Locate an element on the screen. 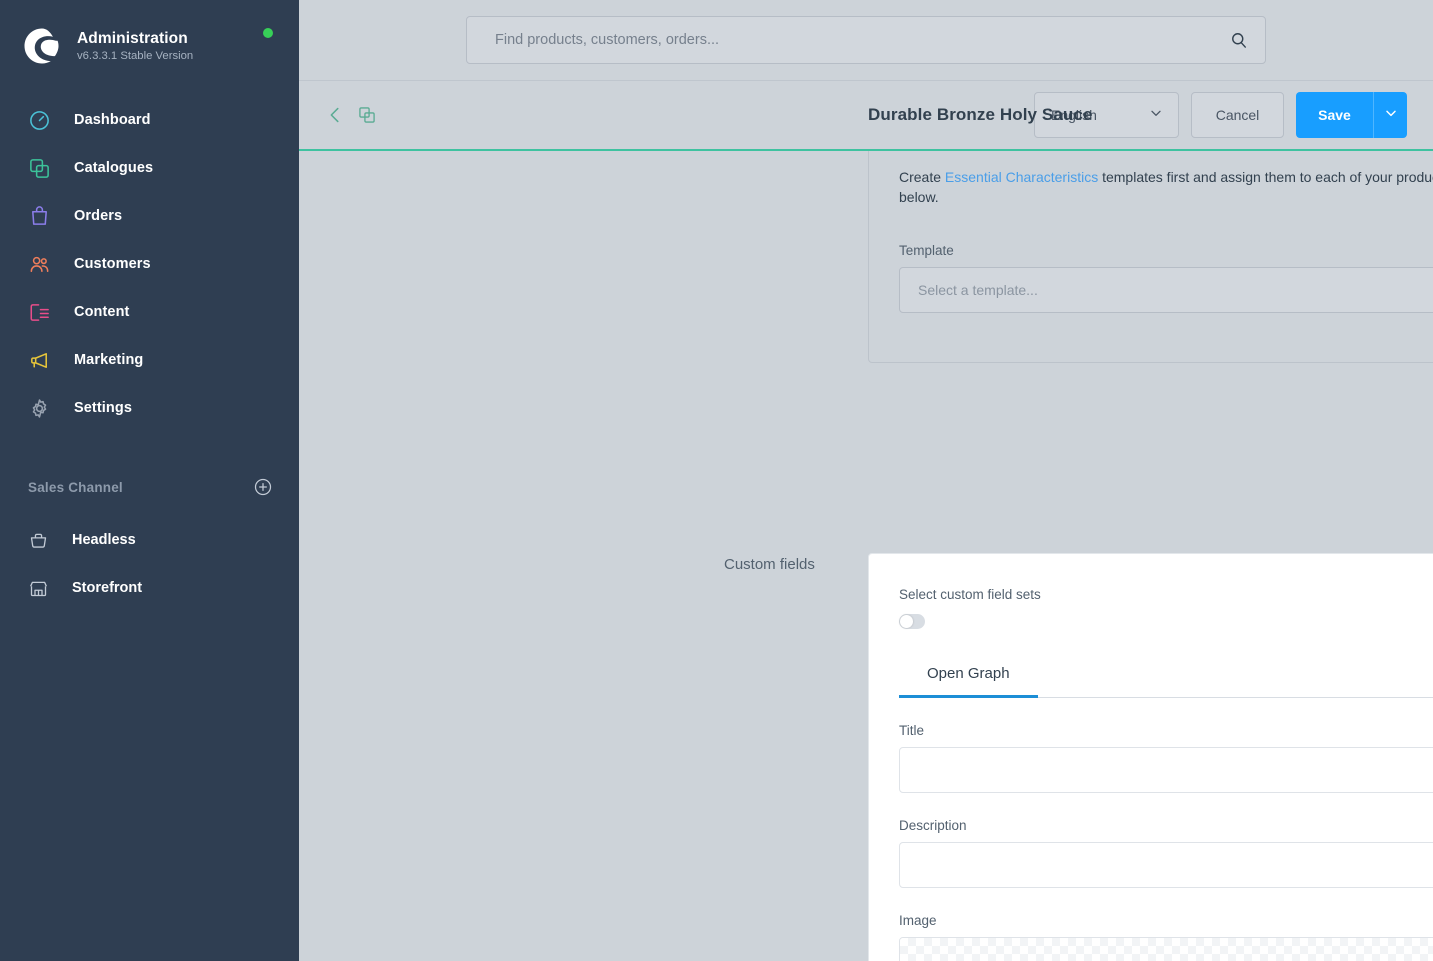  essential-characteristics-link: Essential Characteristics is located at coordinates (1021, 177).